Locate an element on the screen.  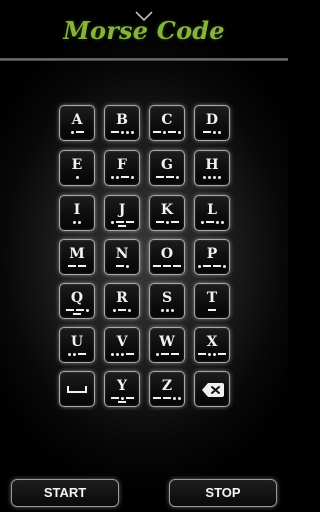
key-h: H is located at coordinates (212, 168).